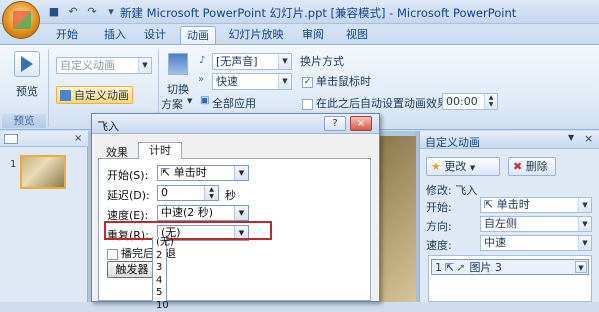 This screenshot has width=599, height=312. What do you see at coordinates (160, 150) in the screenshot?
I see `tab-timing: 计时` at bounding box center [160, 150].